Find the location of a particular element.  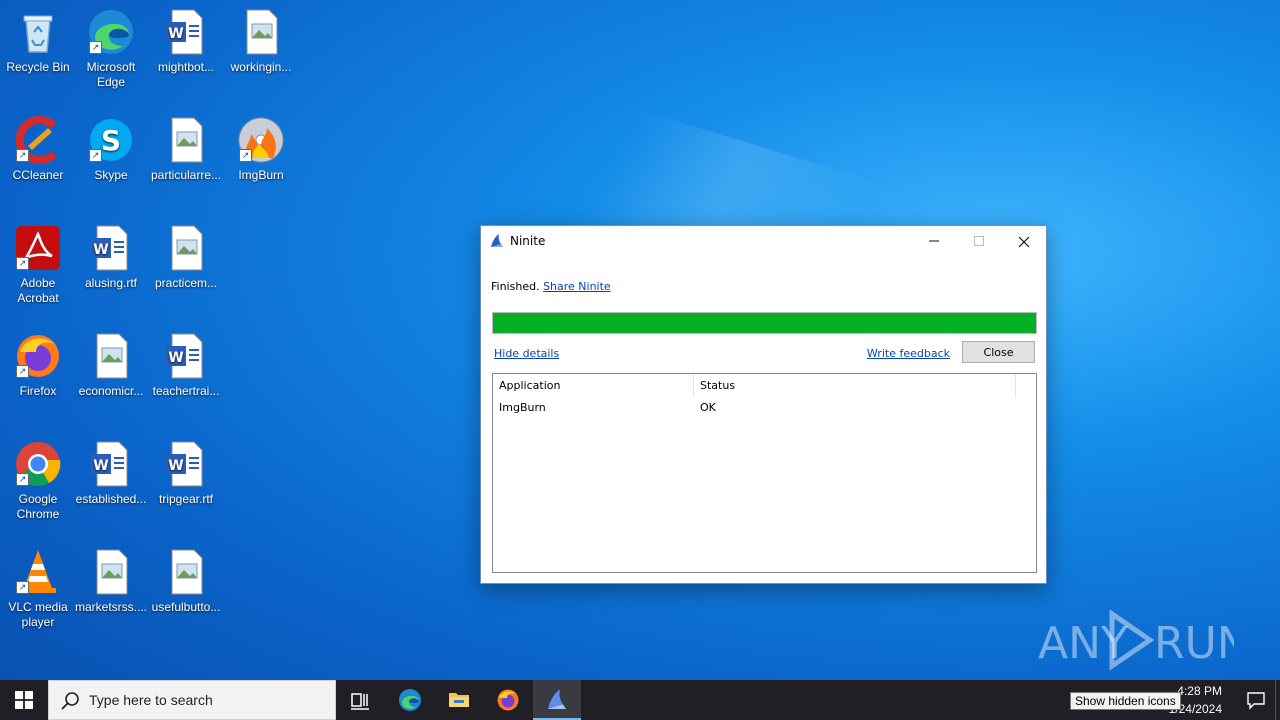

desktop-icon-label: Microsoft Edge is located at coordinates (111, 74).